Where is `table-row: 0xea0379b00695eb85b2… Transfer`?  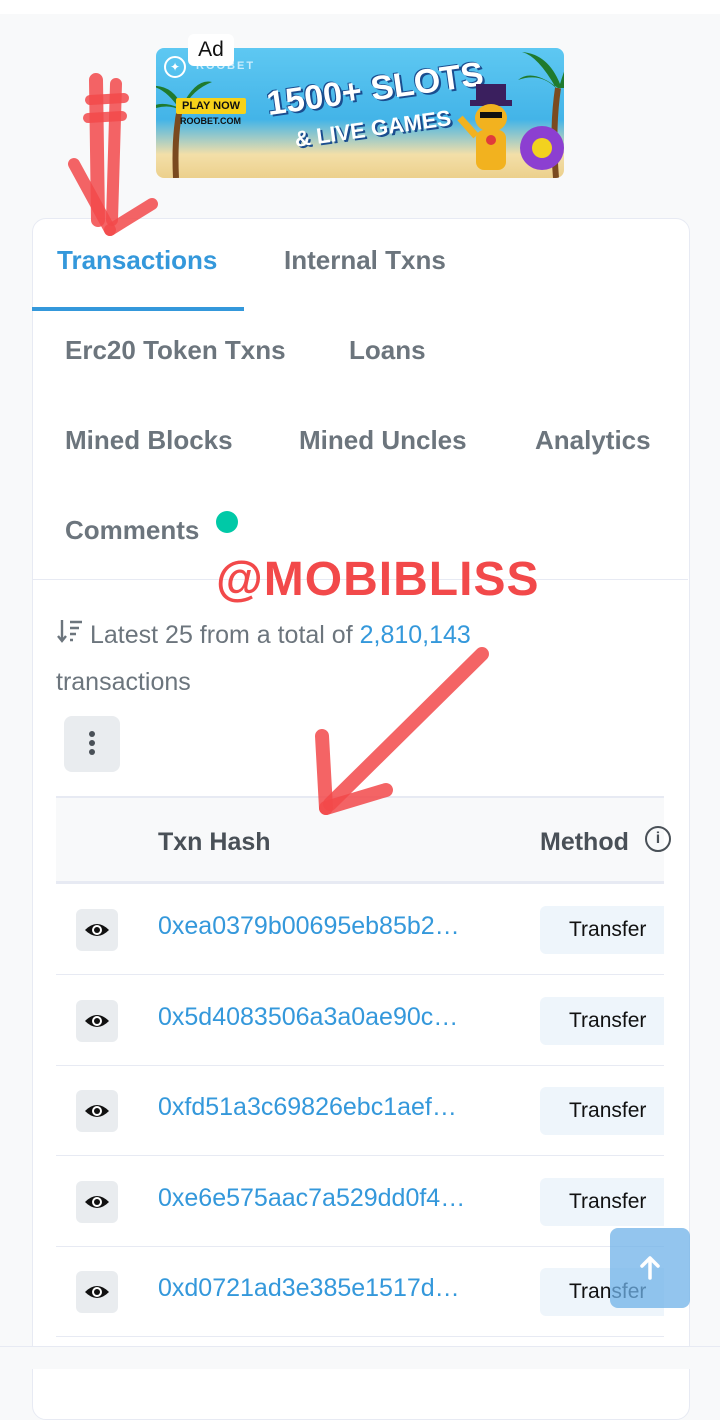 table-row: 0xea0379b00695eb85b2… Transfer is located at coordinates (360, 929).